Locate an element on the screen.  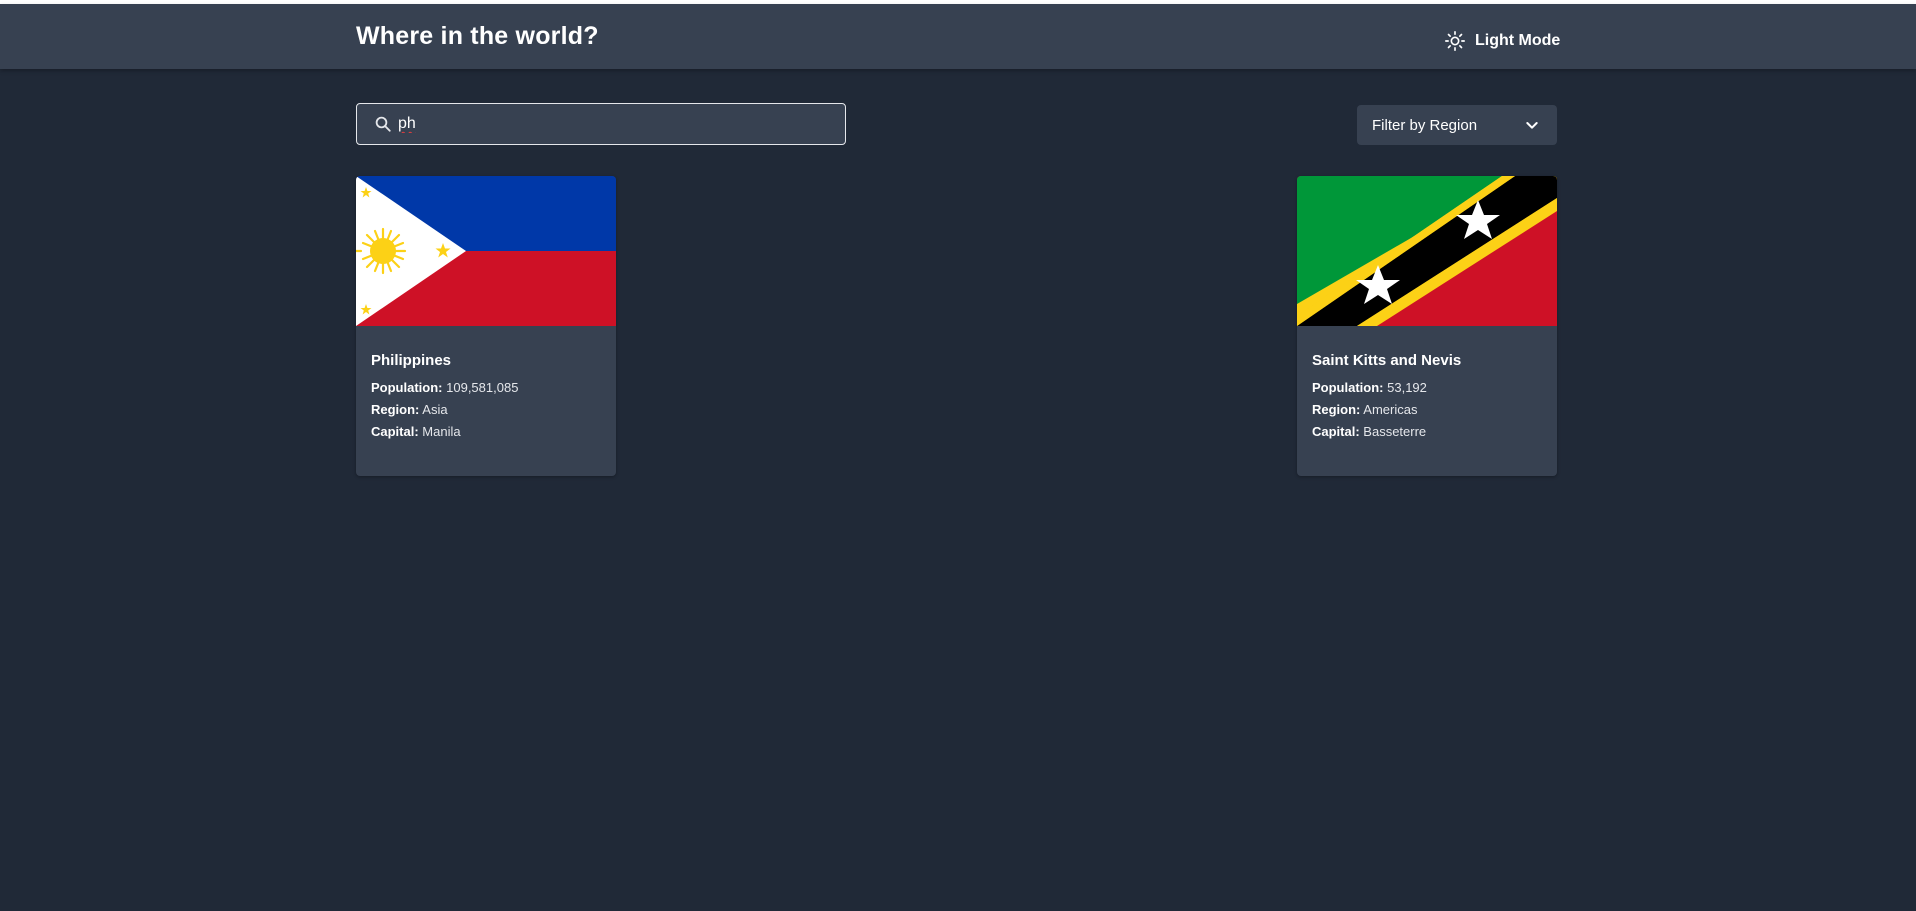
region-filter-dropdown: Filter by Region is located at coordinates (1457, 125).